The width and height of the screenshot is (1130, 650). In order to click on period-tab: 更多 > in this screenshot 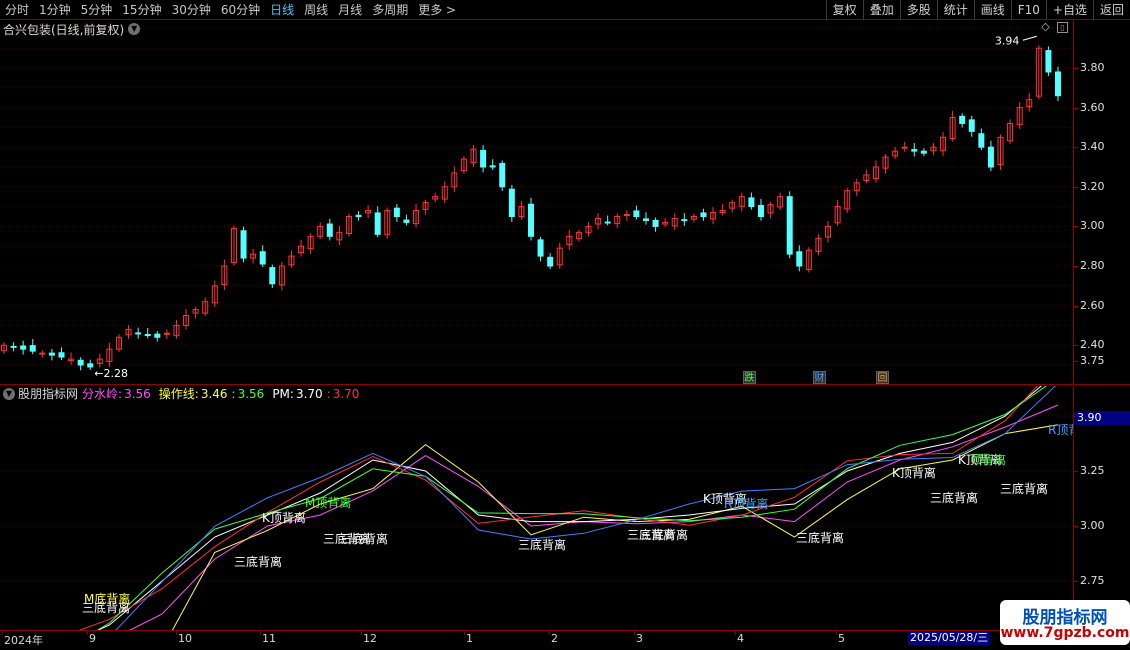, I will do `click(437, 10)`.